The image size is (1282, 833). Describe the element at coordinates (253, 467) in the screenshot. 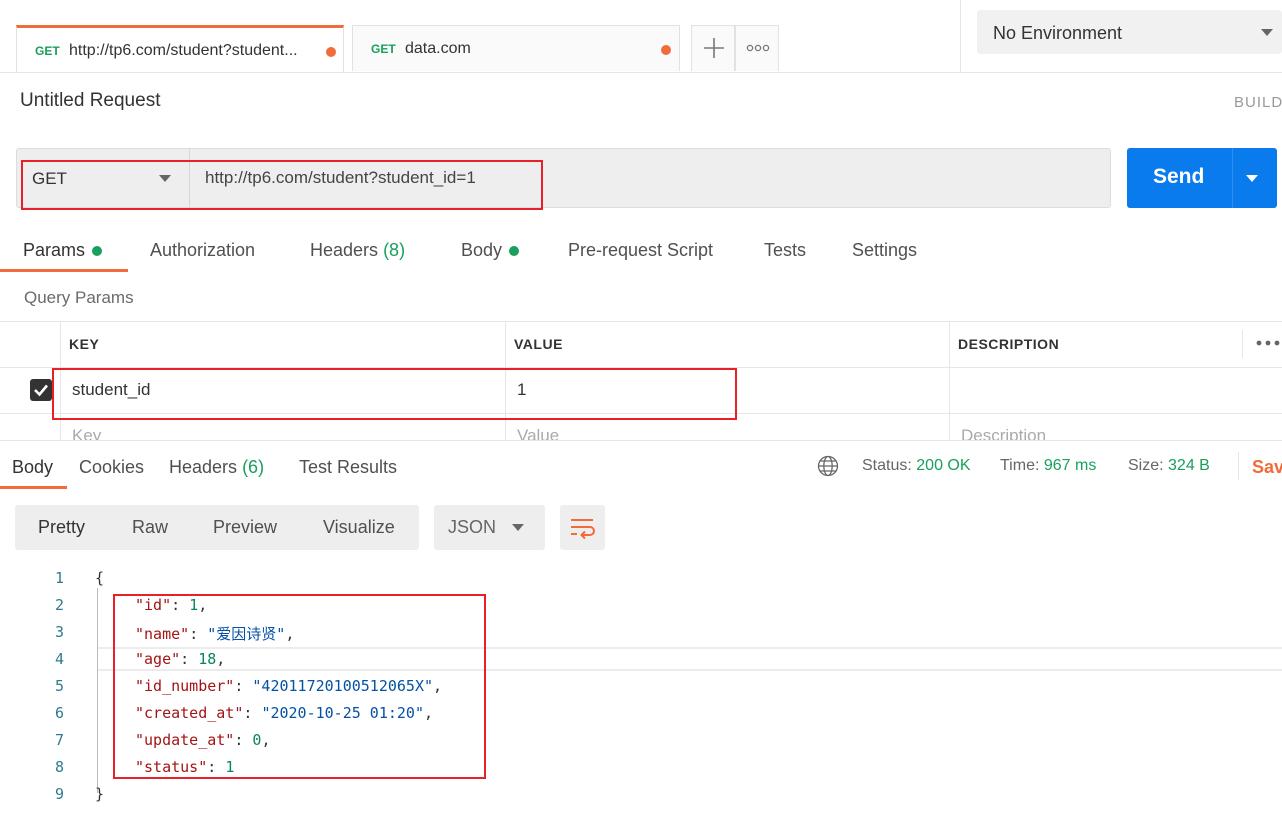

I see `headers-count: (6)` at that location.